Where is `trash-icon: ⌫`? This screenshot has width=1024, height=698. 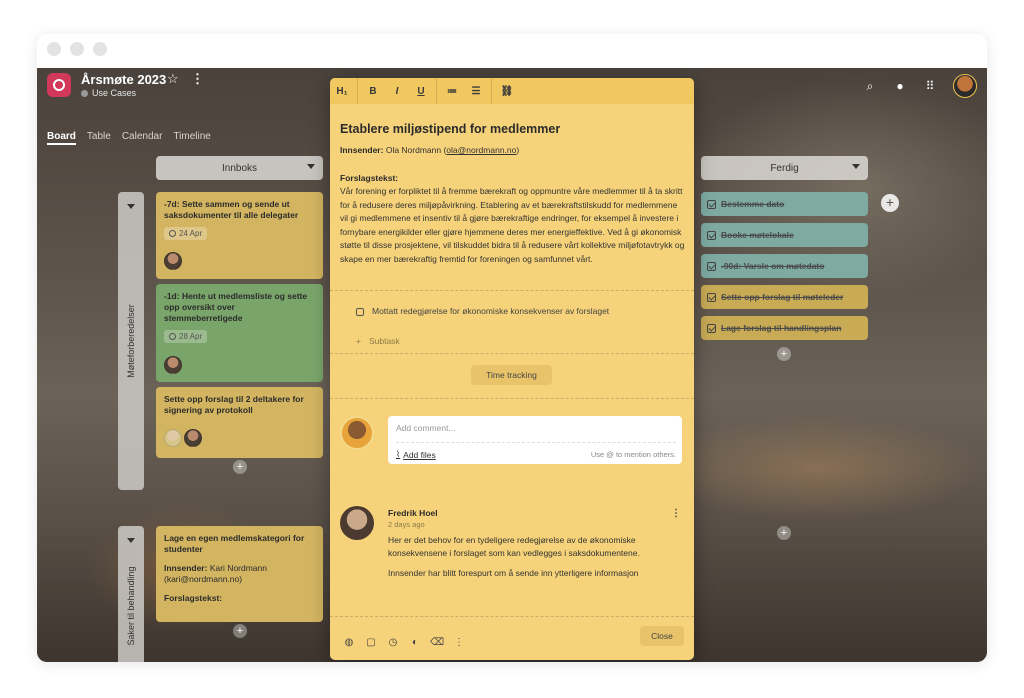
trash-icon: ⌫ is located at coordinates (437, 642).